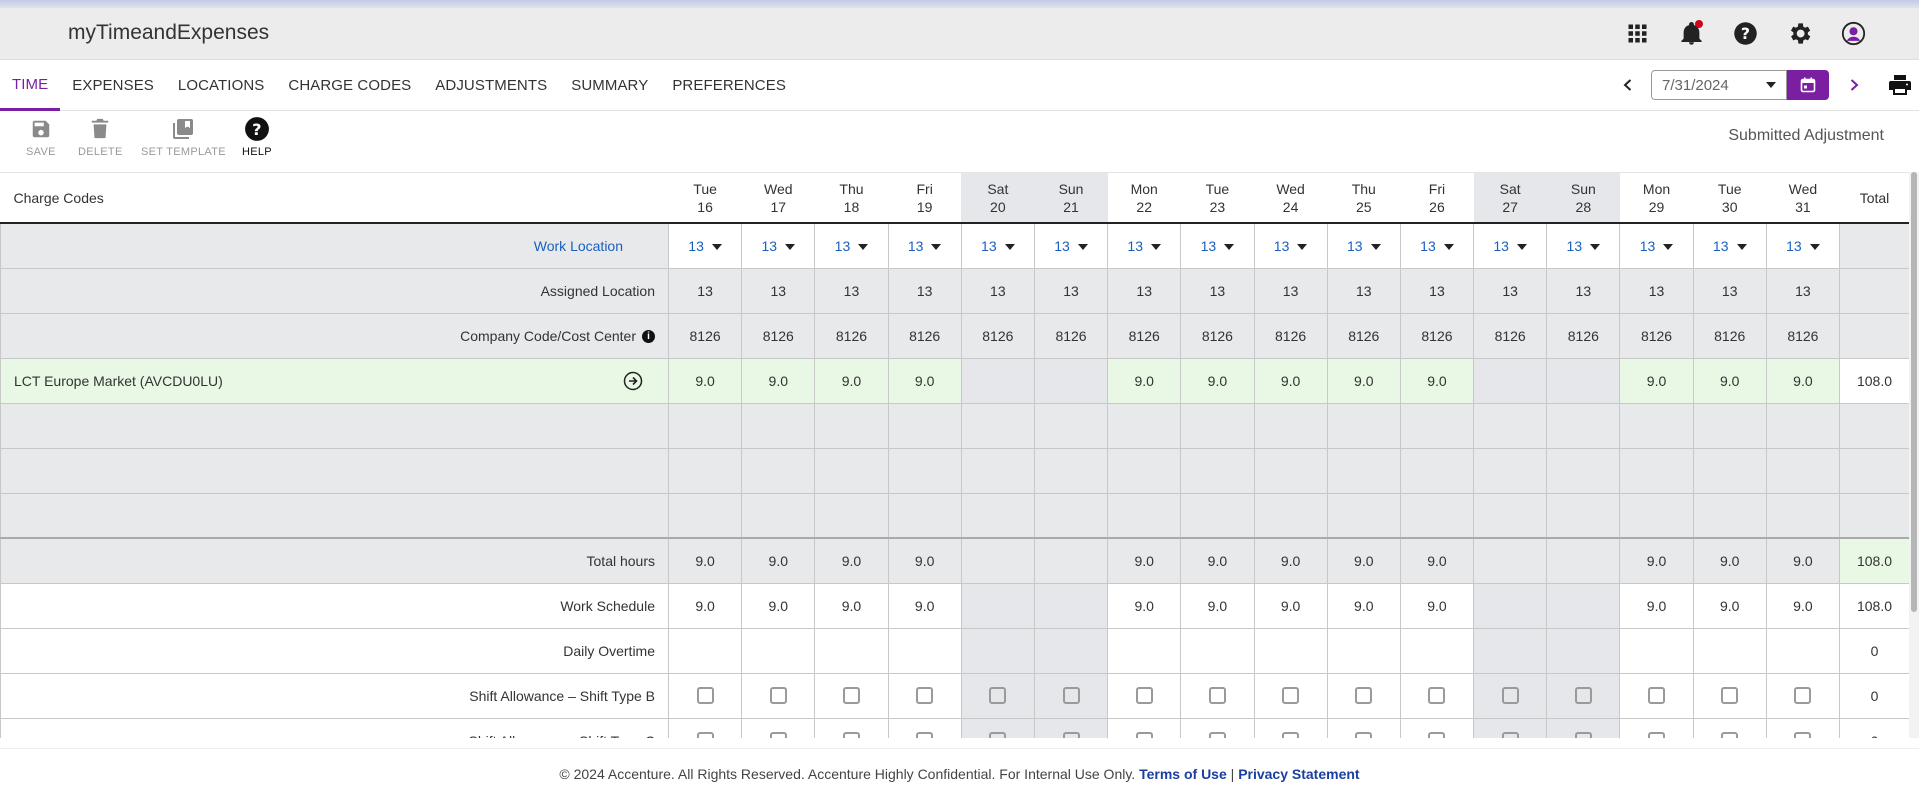 Image resolution: width=1919 pixels, height=799 pixels. I want to click on apps-grid-icon, so click(1637, 33).